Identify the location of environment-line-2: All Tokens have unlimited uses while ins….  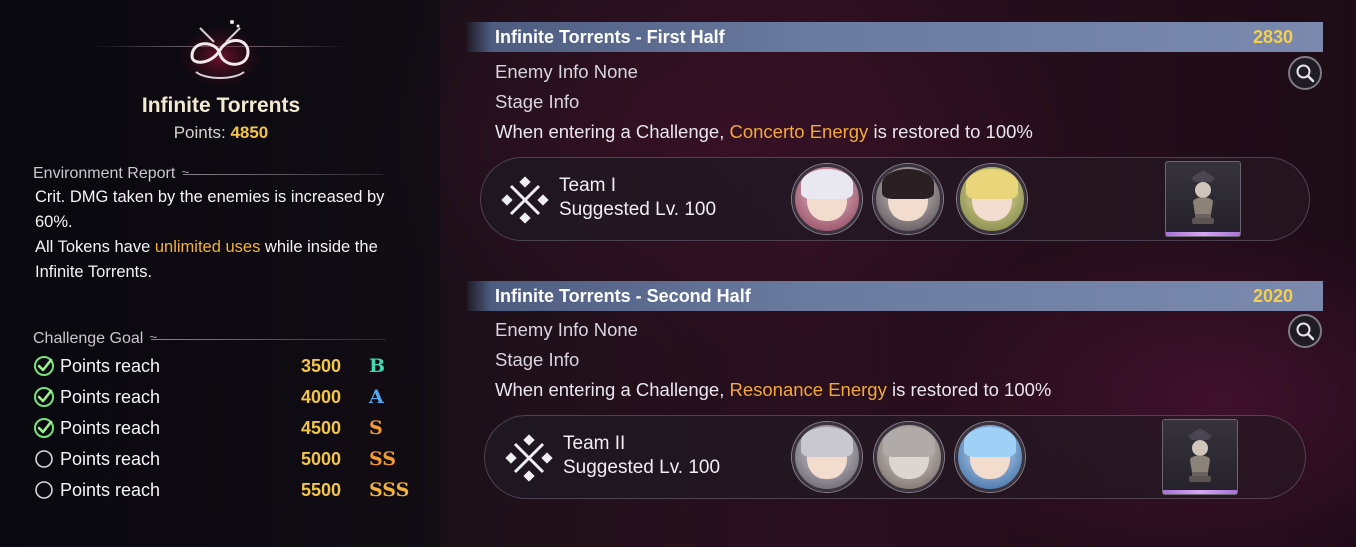
(220, 260).